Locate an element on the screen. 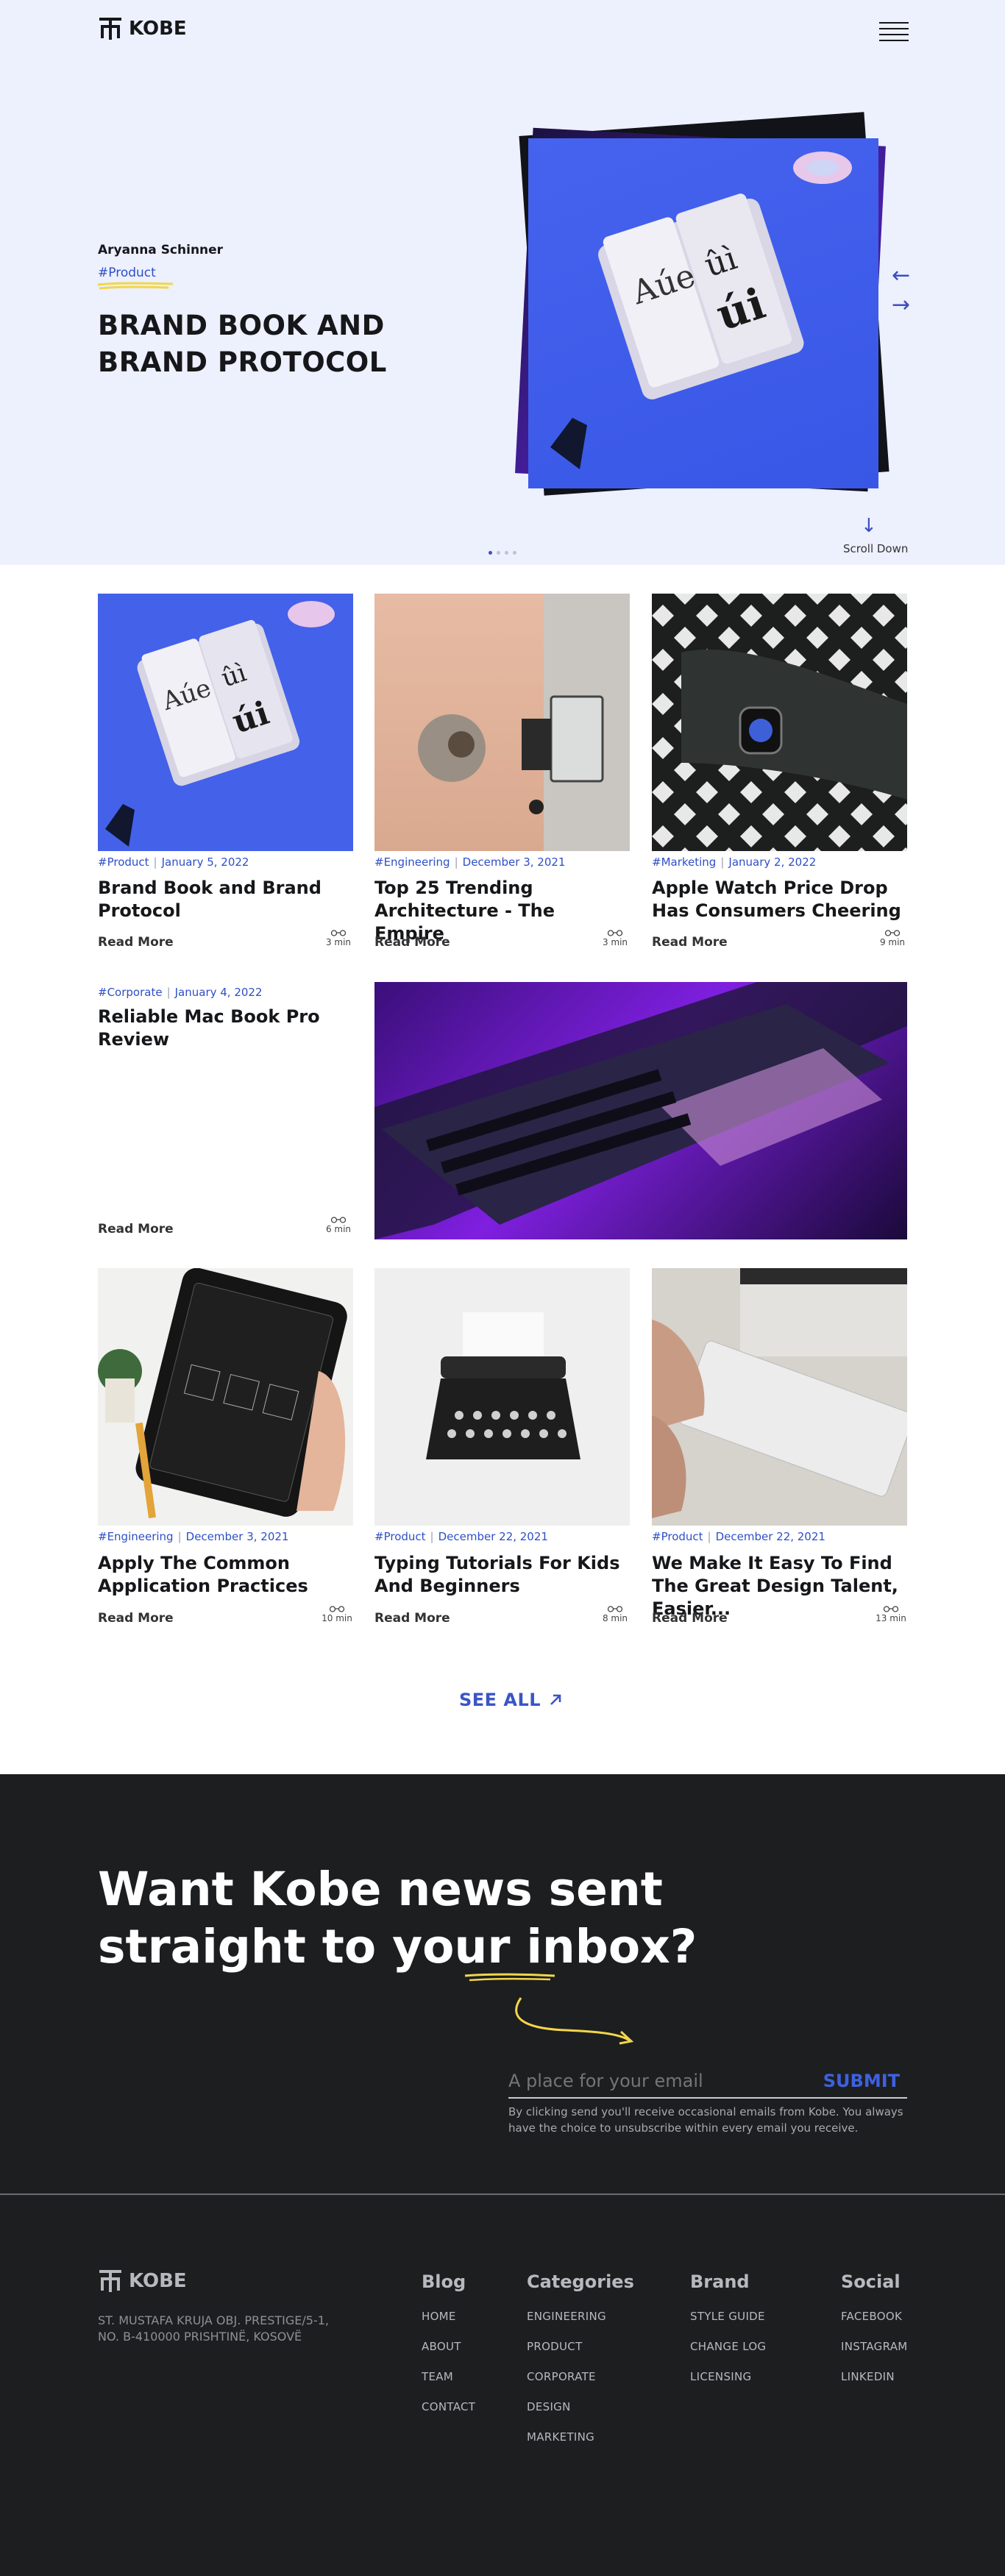 This screenshot has width=1005, height=2576. reading-time-value: 3 min is located at coordinates (615, 942).